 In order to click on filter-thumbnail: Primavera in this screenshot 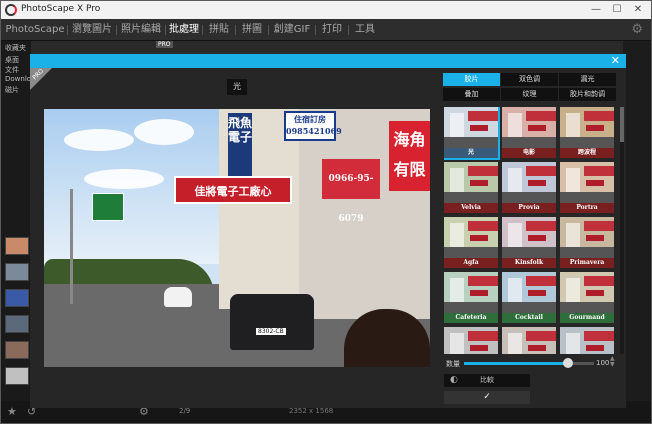, I will do `click(587, 242)`.